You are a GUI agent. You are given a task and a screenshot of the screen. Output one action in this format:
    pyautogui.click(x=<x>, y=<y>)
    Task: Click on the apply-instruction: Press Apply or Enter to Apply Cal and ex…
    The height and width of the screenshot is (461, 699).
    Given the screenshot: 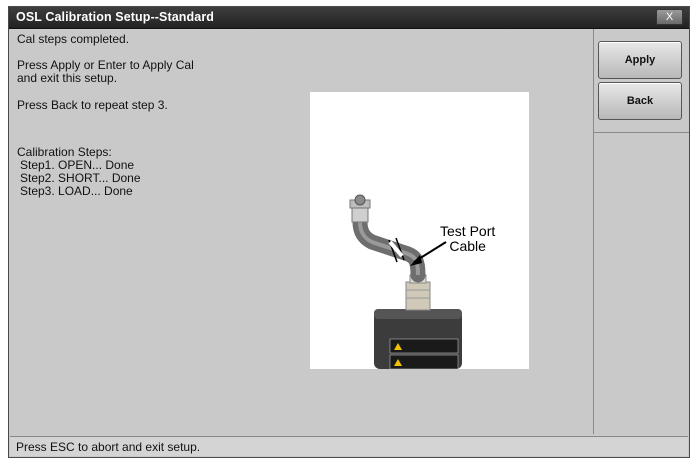 What is the action you would take?
    pyautogui.click(x=105, y=71)
    